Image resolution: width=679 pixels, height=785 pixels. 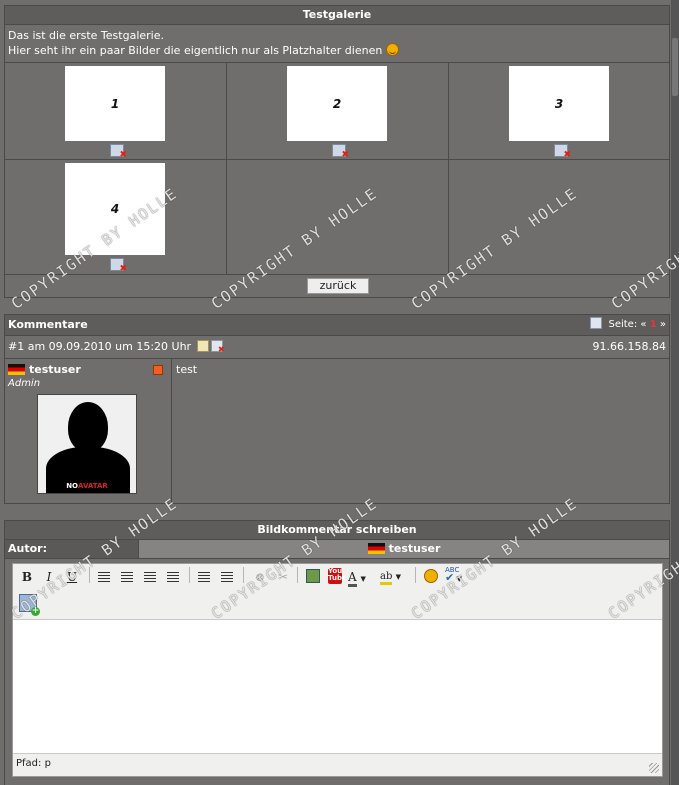 I want to click on comment-ip: 91.66.158.84, so click(x=629, y=346).